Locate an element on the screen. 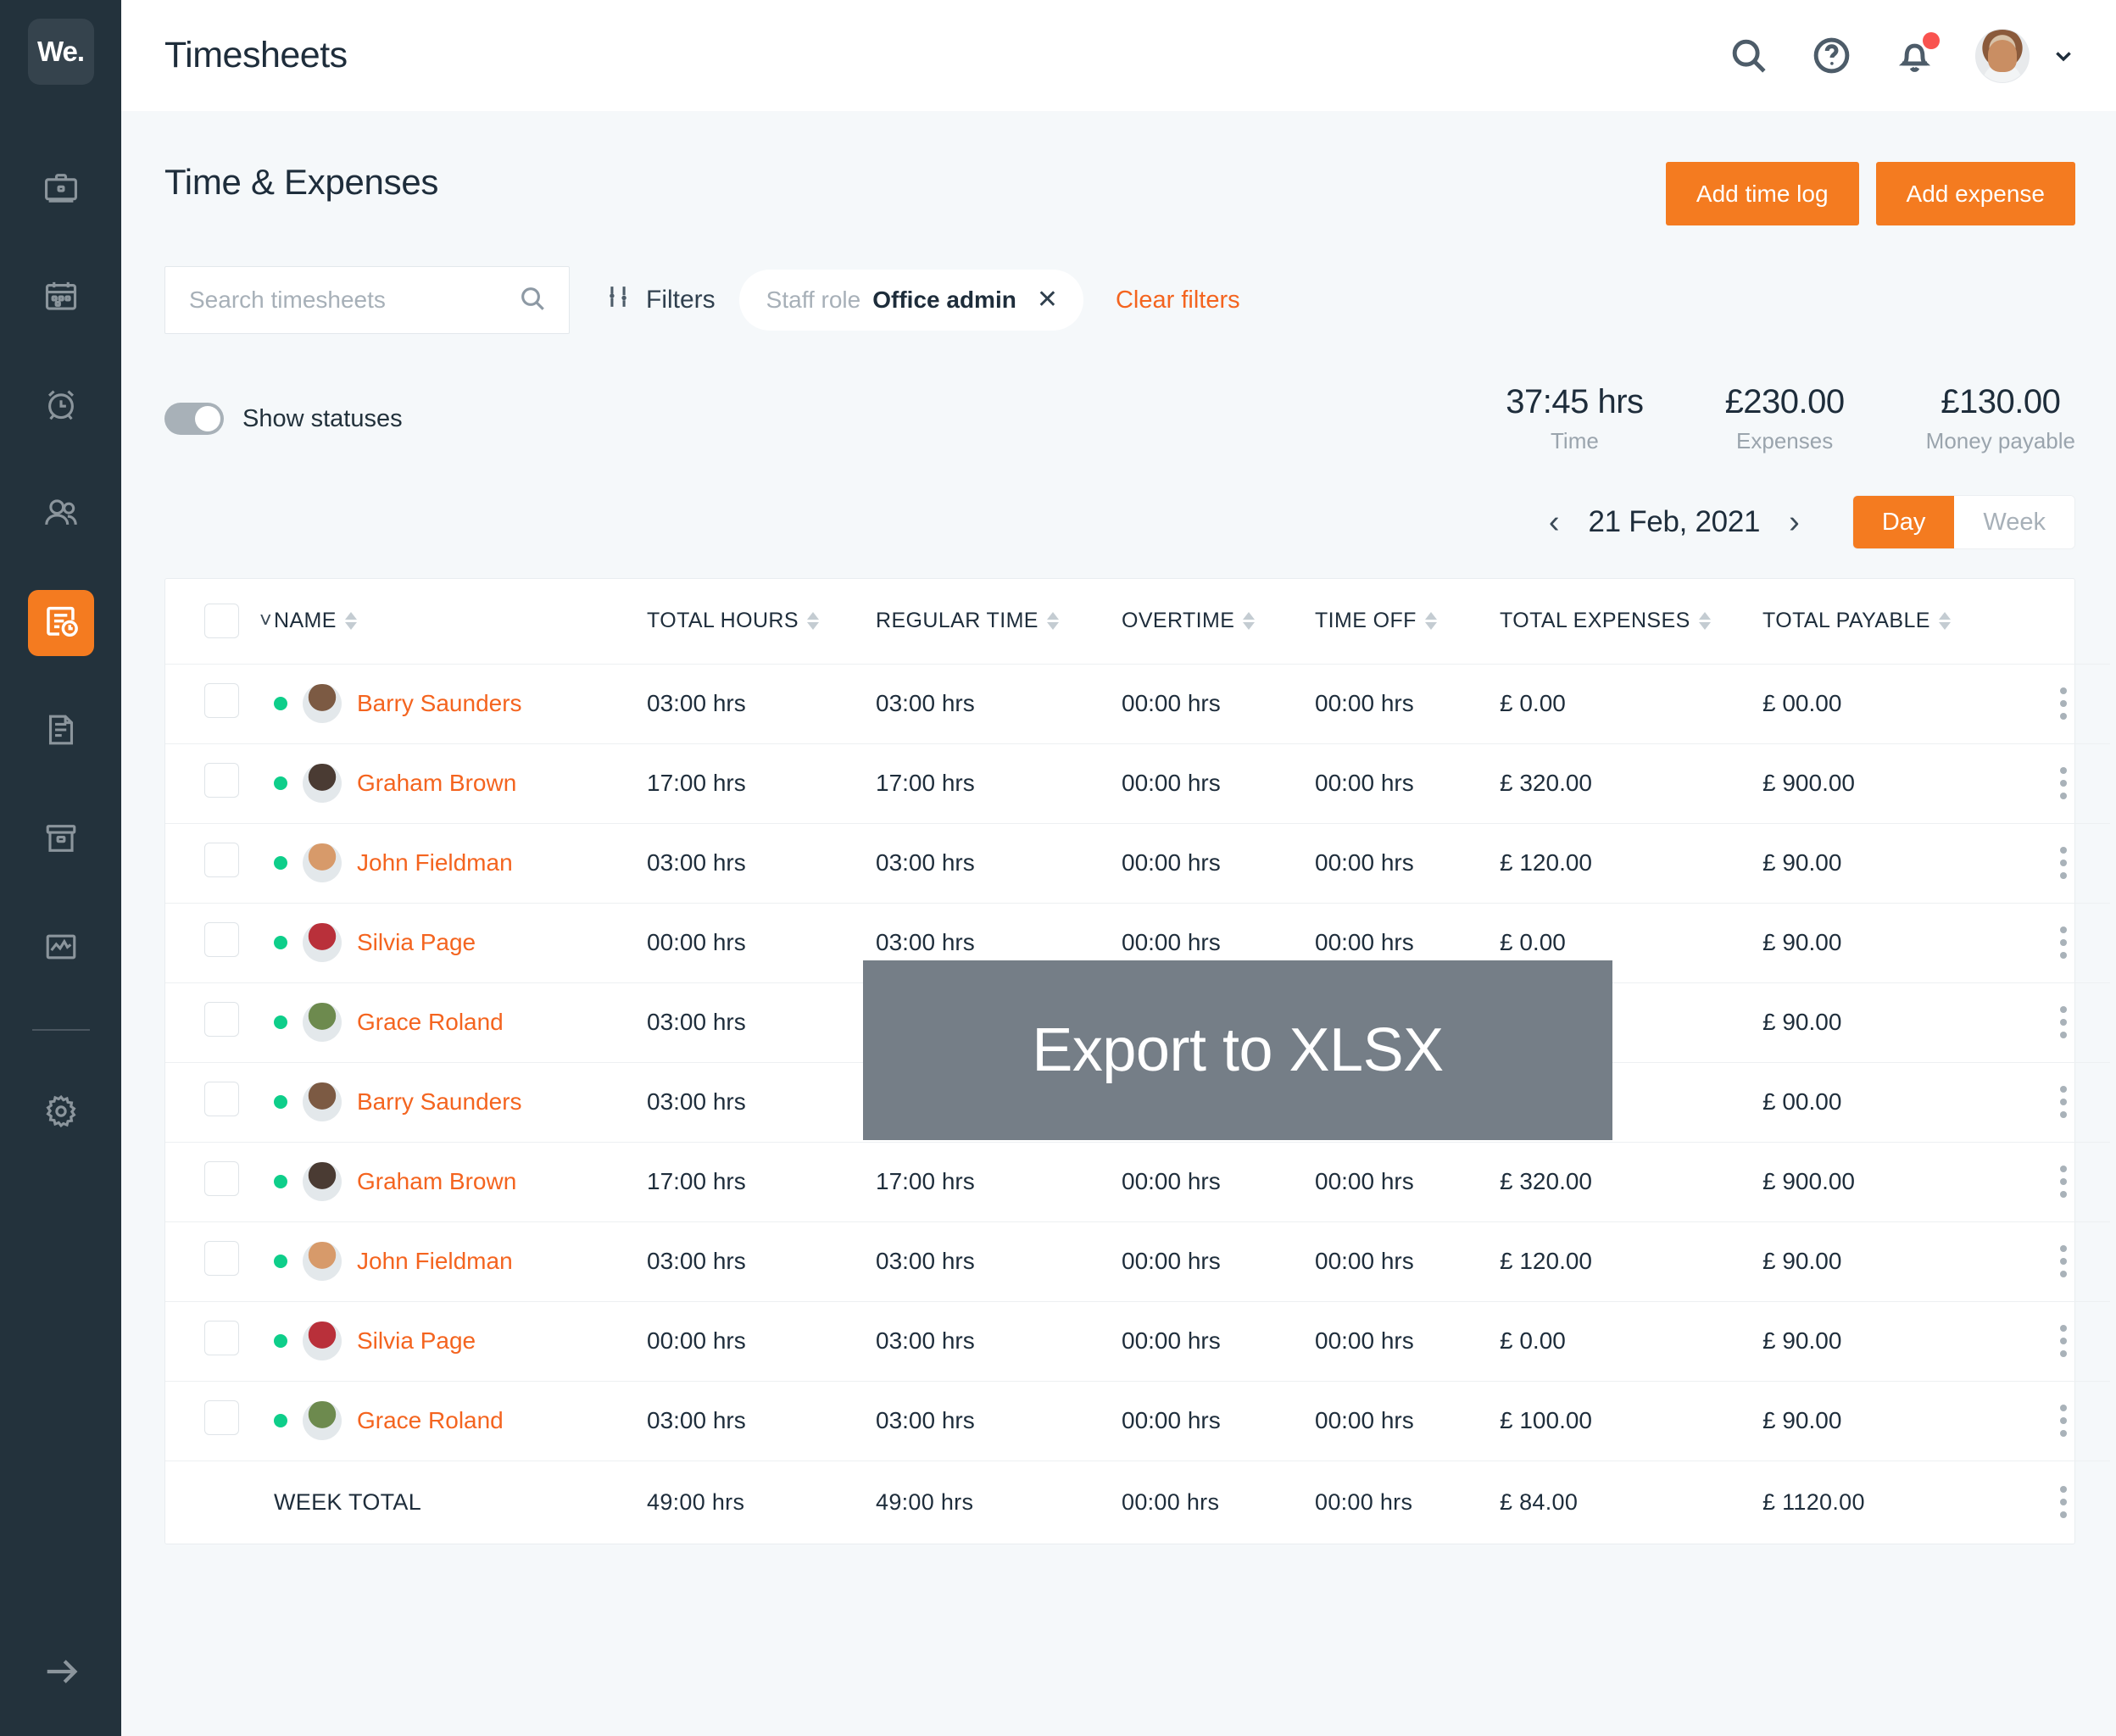 The height and width of the screenshot is (1736, 2116). sidebar-item-timesheets is located at coordinates (60, 623).